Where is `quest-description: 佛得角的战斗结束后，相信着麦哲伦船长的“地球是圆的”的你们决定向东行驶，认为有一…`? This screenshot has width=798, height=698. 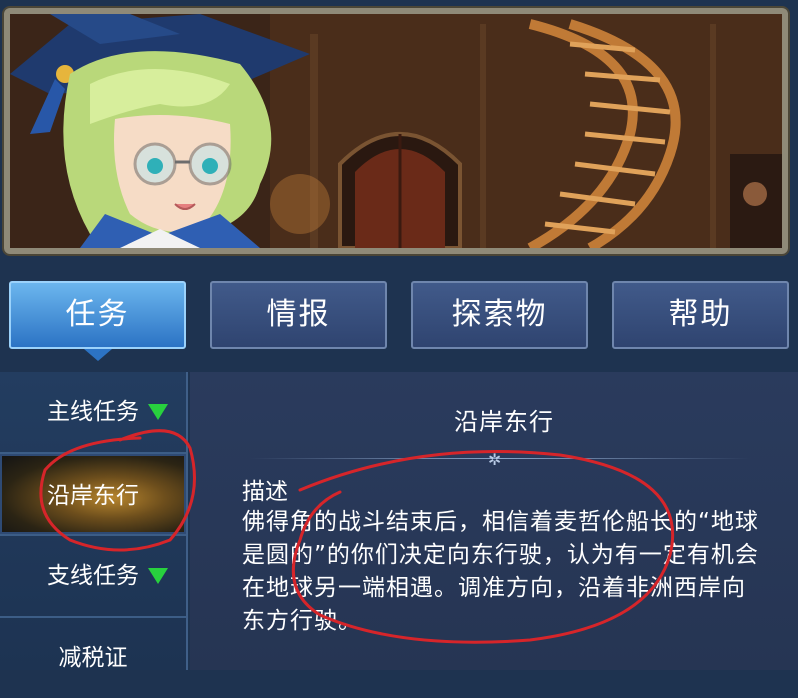 quest-description: 佛得角的战斗结束后，相信着麦哲伦船长的“地球是圆的”的你们决定向东行驶，认为有一… is located at coordinates (500, 571).